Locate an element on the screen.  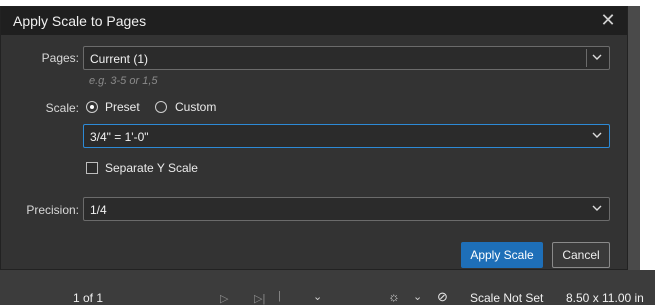
custom-radio-label: Custom is located at coordinates (195, 107).